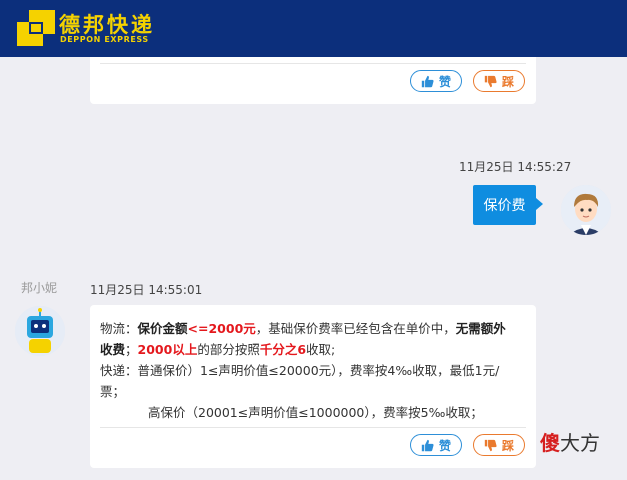 The width and height of the screenshot is (627, 480). Describe the element at coordinates (315, 412) in the screenshot. I see `express-high-line: 高保价（20001≤声明价值≤1000000），费率按5‰收取；` at that location.